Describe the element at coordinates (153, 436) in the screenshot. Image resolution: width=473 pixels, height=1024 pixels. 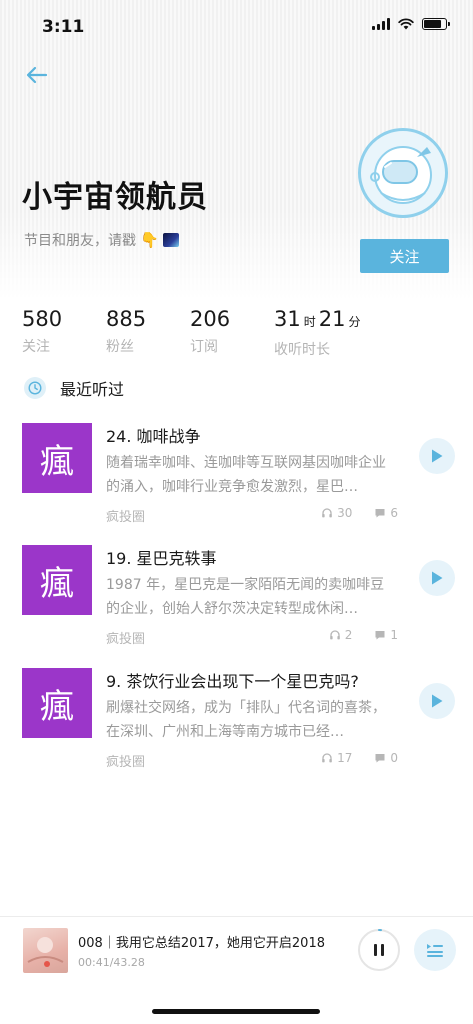
I see `episode-title: 24. 咖啡战争` at that location.